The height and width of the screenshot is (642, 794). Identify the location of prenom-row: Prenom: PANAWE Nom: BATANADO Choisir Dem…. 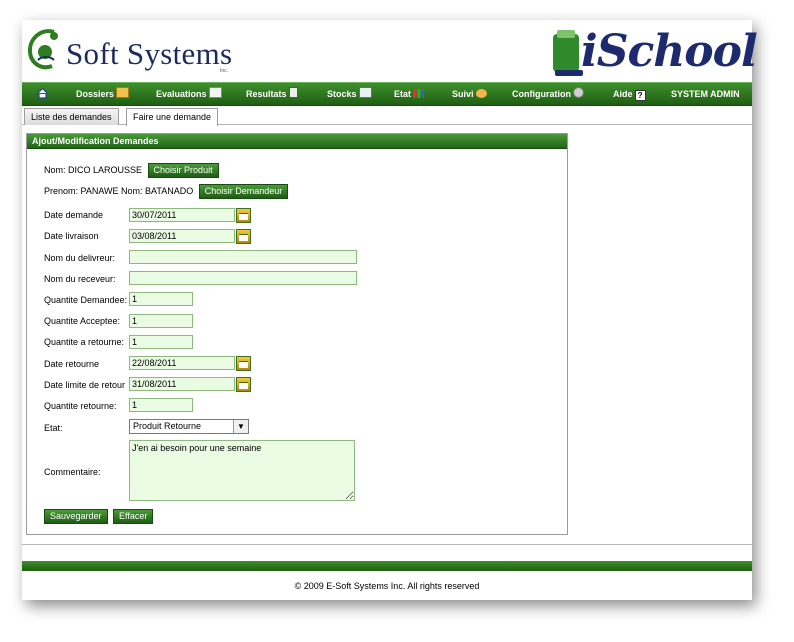
(166, 191).